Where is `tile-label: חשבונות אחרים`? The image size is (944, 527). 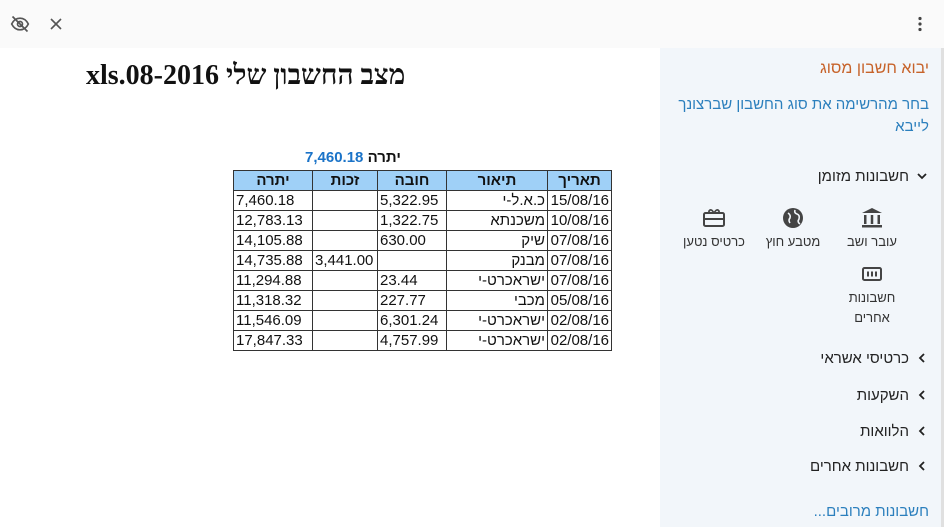 tile-label: חשבונות אחרים is located at coordinates (872, 307).